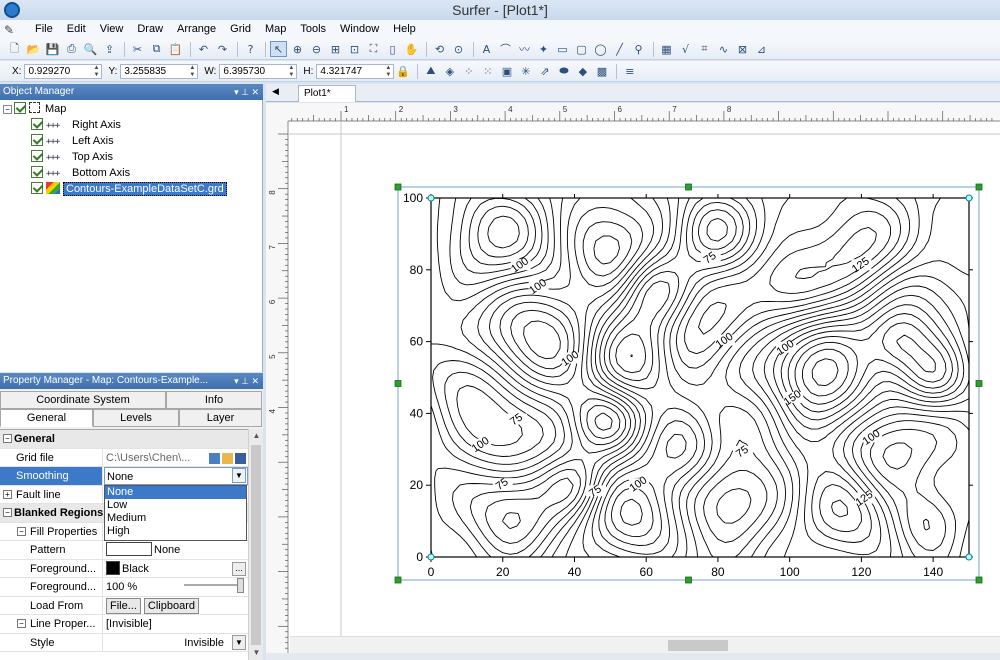 This screenshot has width=1000, height=660. What do you see at coordinates (458, 49) in the screenshot?
I see `auto-redraw-icon: ⊙` at bounding box center [458, 49].